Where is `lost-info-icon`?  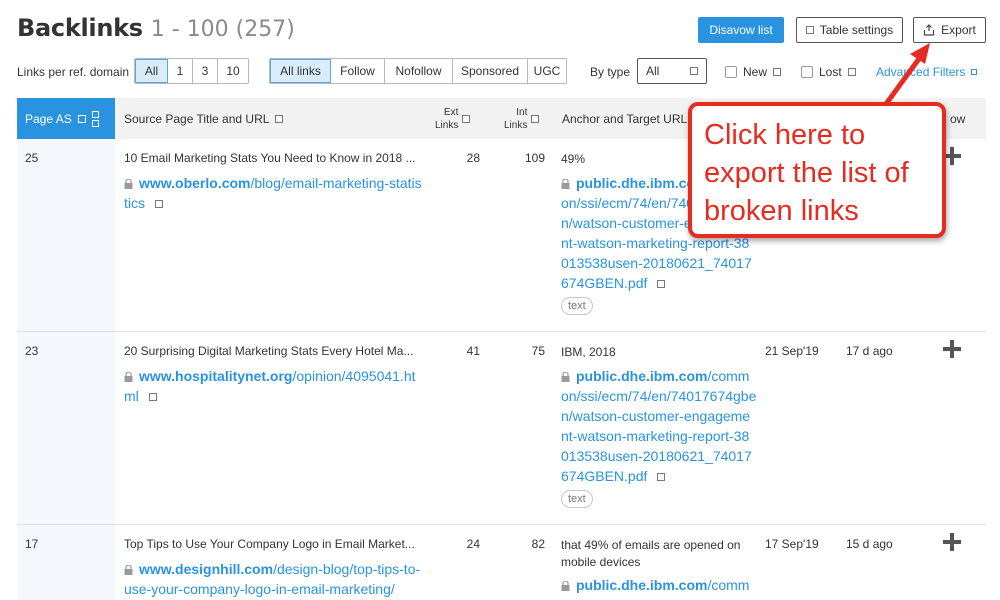
lost-info-icon is located at coordinates (851, 72).